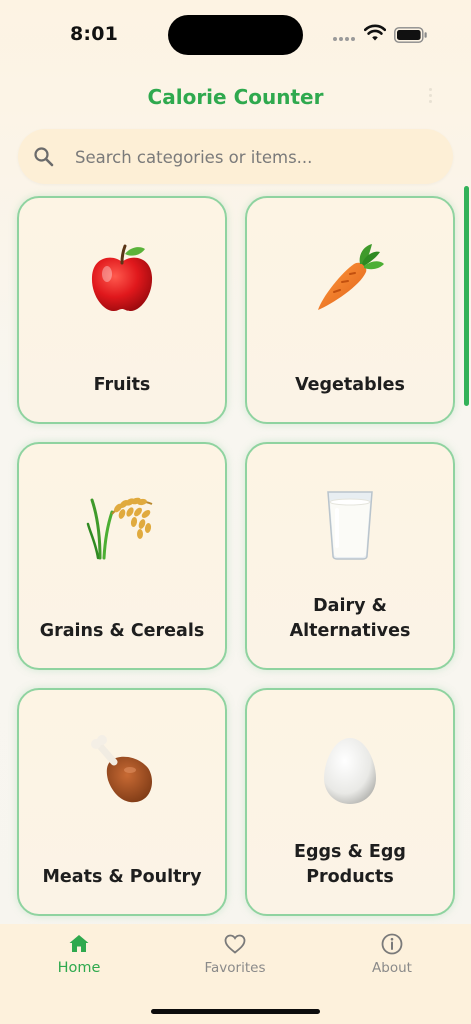 Image resolution: width=471 pixels, height=1024 pixels. What do you see at coordinates (44, 157) in the screenshot?
I see `search-icon` at bounding box center [44, 157].